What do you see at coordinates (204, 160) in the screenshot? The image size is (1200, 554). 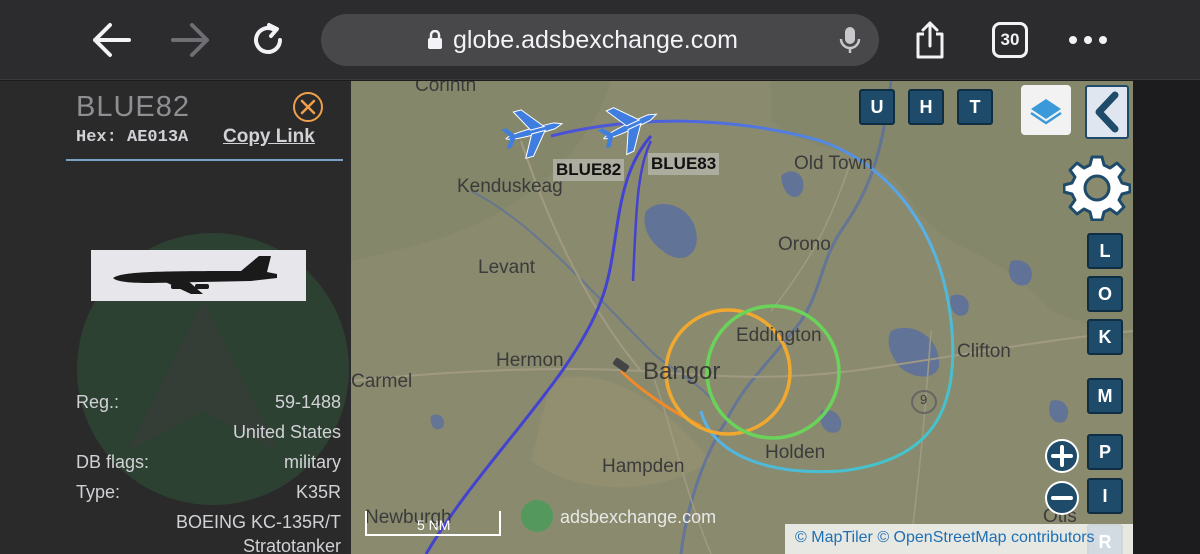 I see `divider` at bounding box center [204, 160].